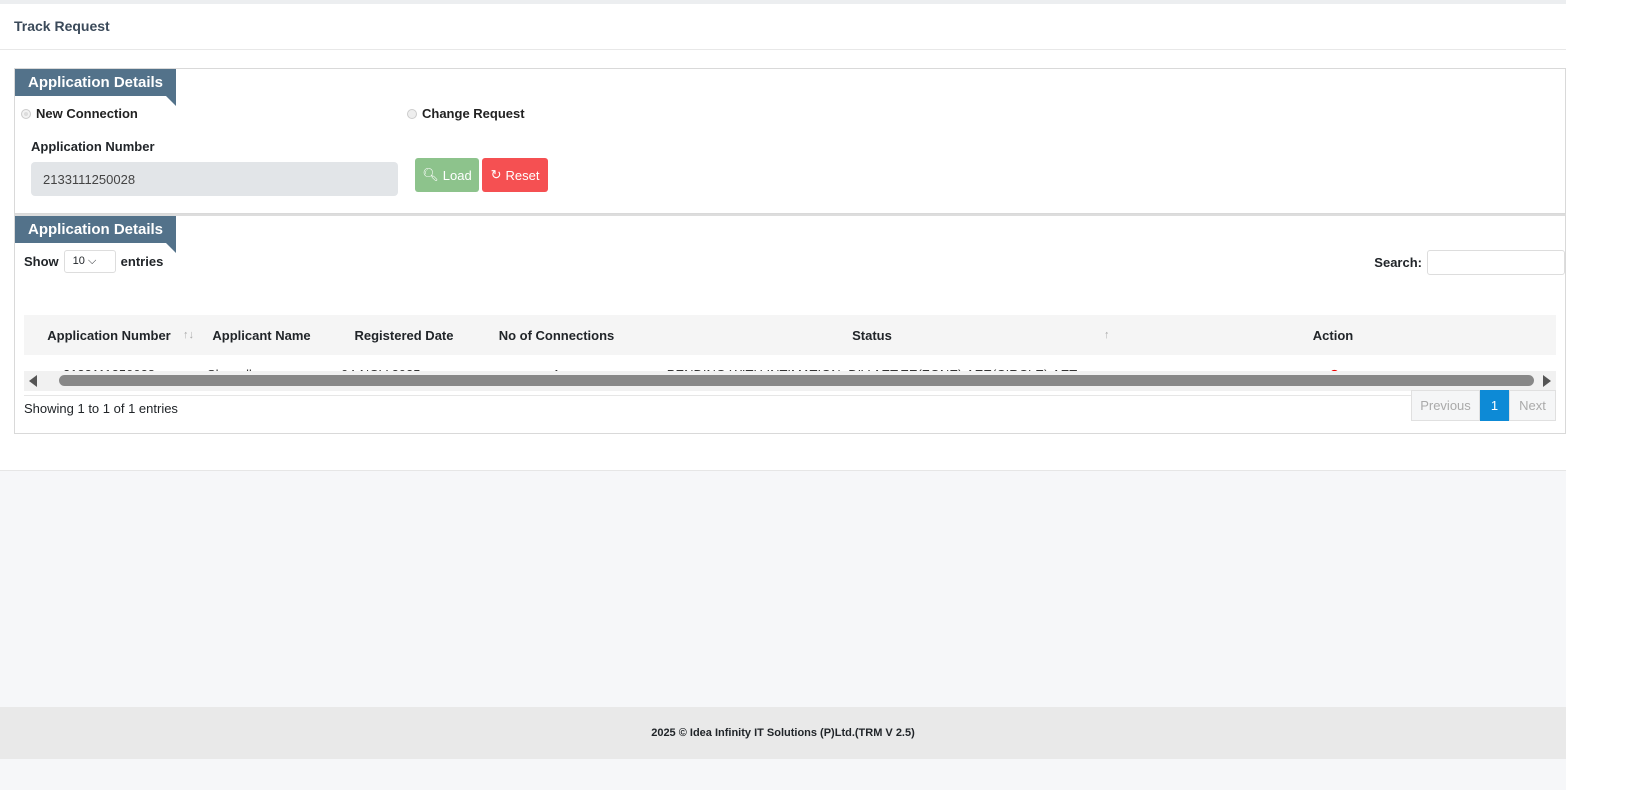 The image size is (1633, 790). I want to click on entries-select: 10 ⌵, so click(89, 261).